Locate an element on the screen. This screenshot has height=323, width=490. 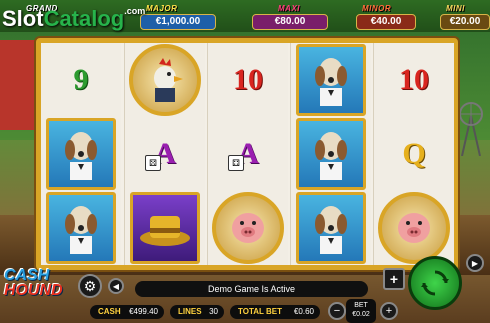
rooster-symbol is located at coordinates (165, 80).